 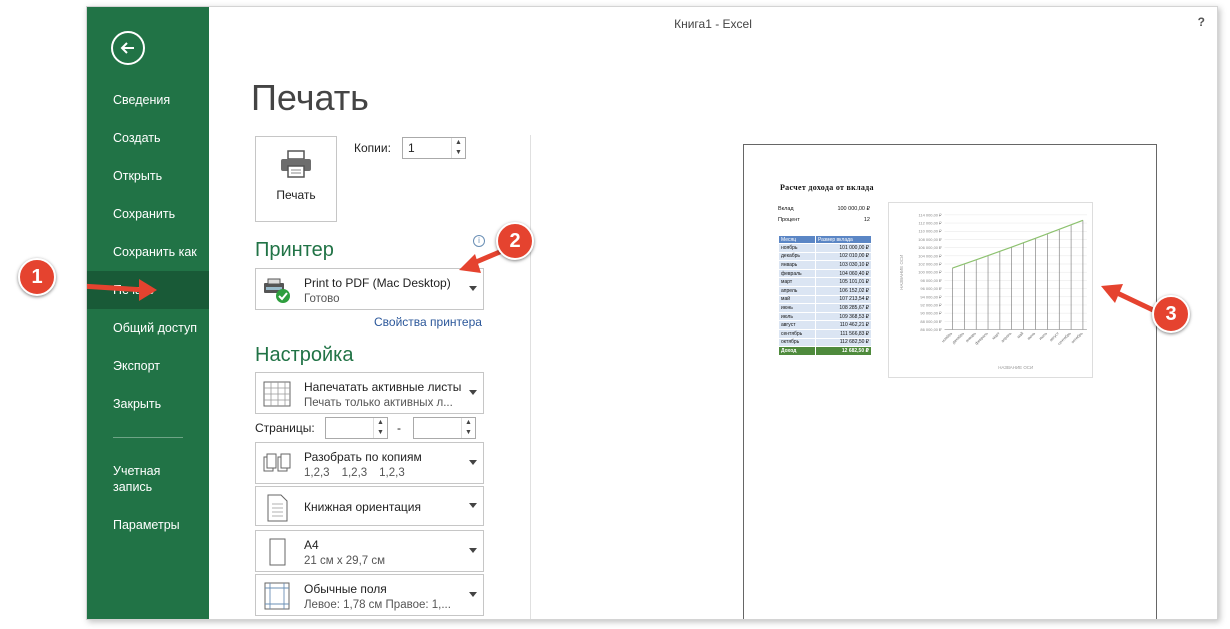 I want to click on nav-divider, so click(x=148, y=437).